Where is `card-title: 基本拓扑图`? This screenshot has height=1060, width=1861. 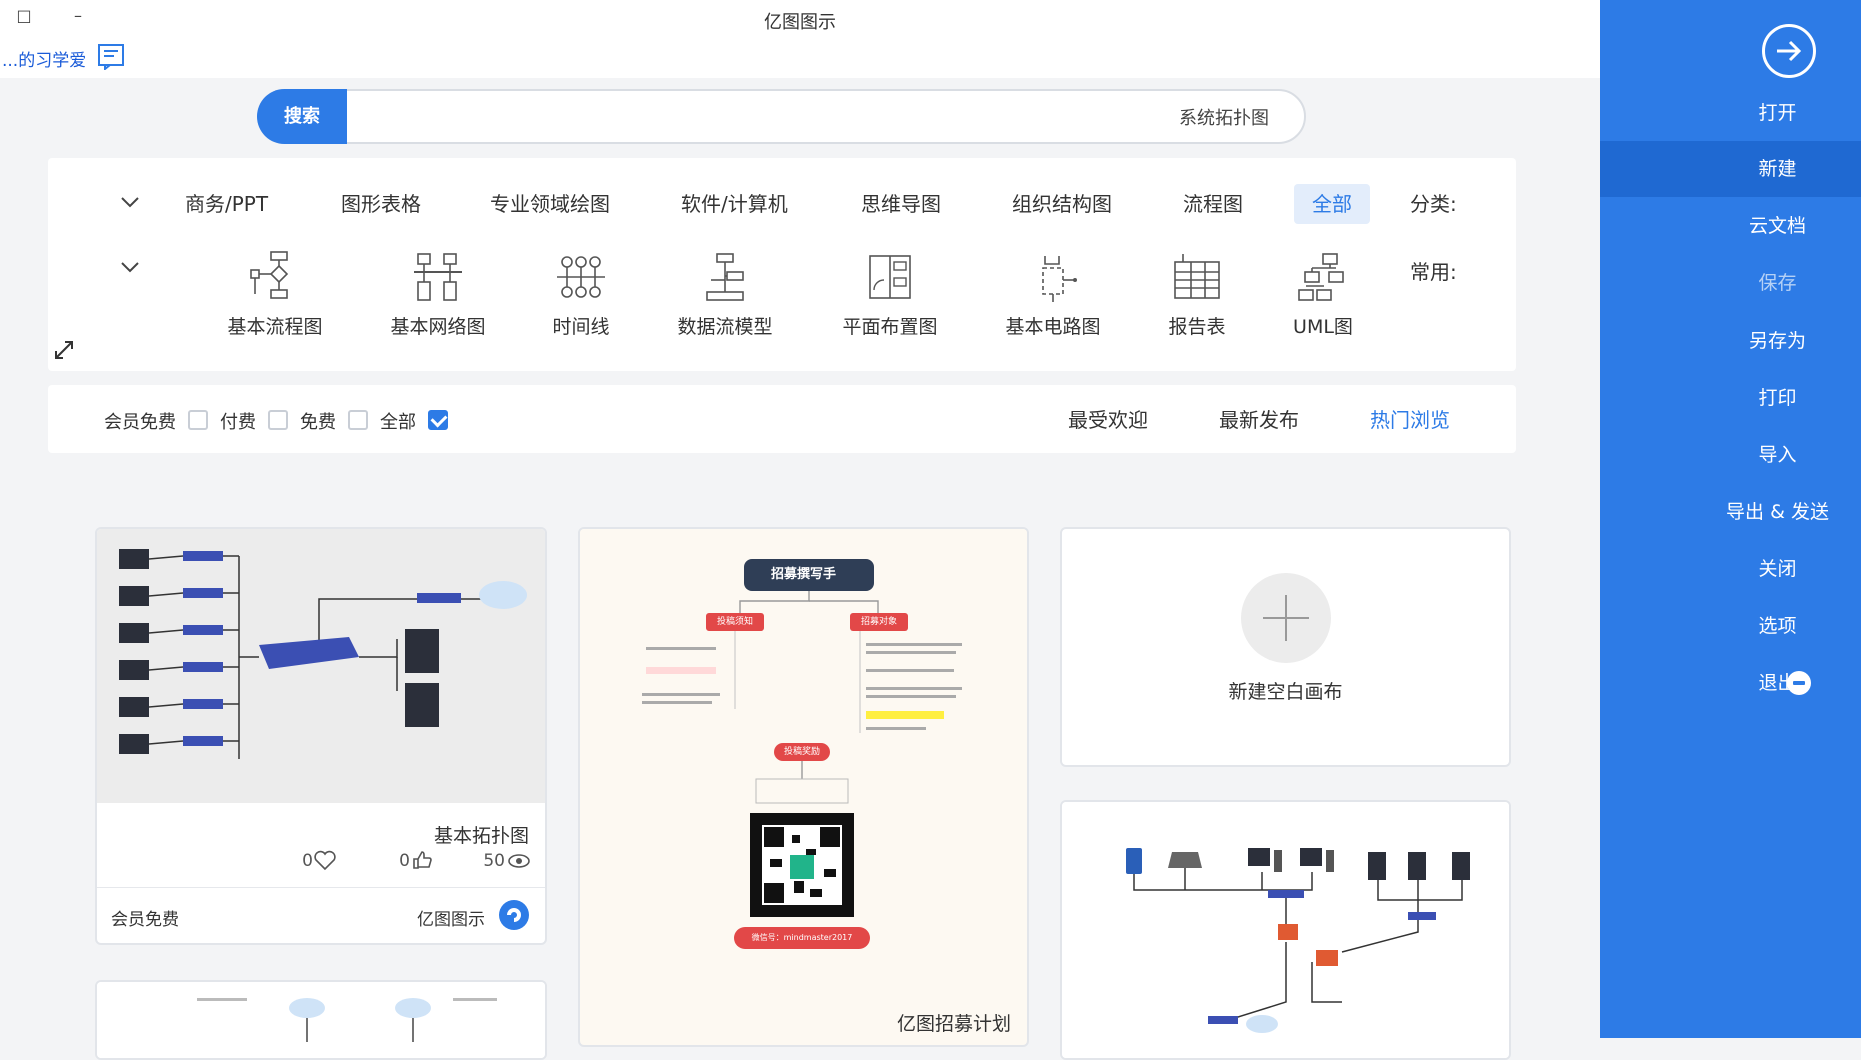 card-title: 基本拓扑图 is located at coordinates (481, 836).